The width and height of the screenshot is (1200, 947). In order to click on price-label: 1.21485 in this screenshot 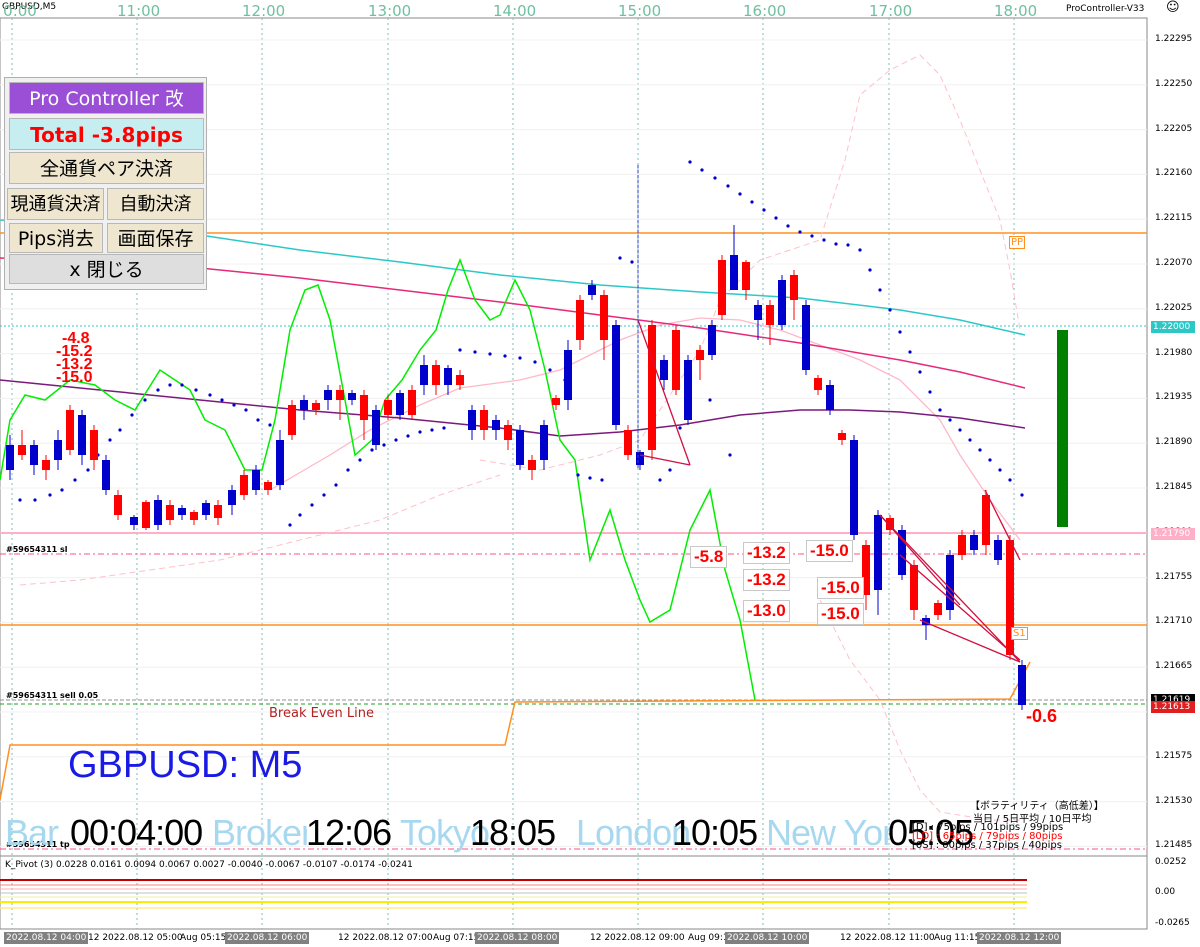, I will do `click(1174, 845)`.